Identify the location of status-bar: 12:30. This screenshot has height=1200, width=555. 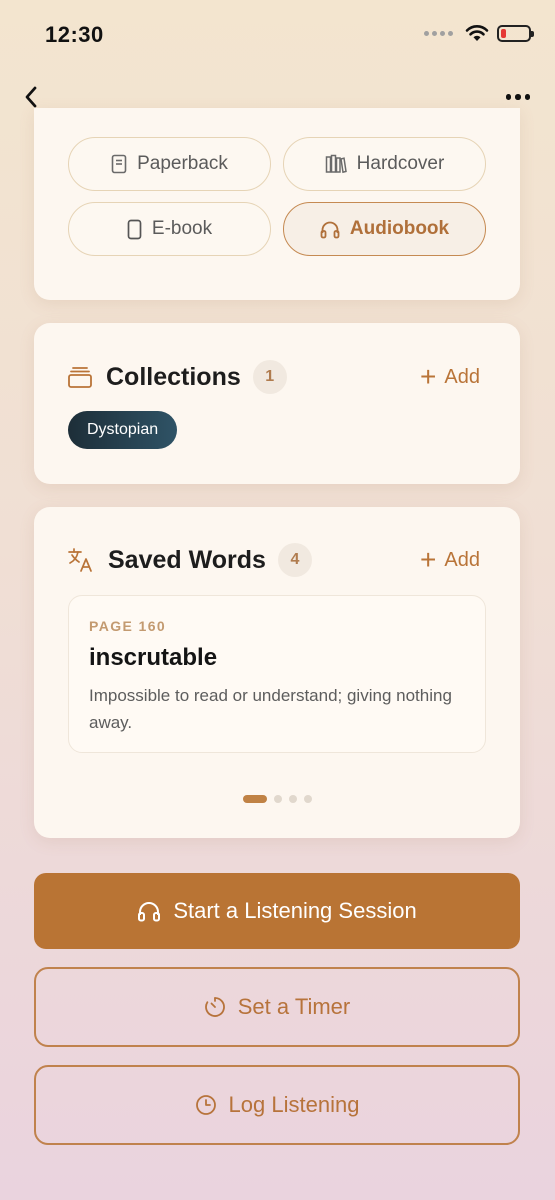
(277, 35).